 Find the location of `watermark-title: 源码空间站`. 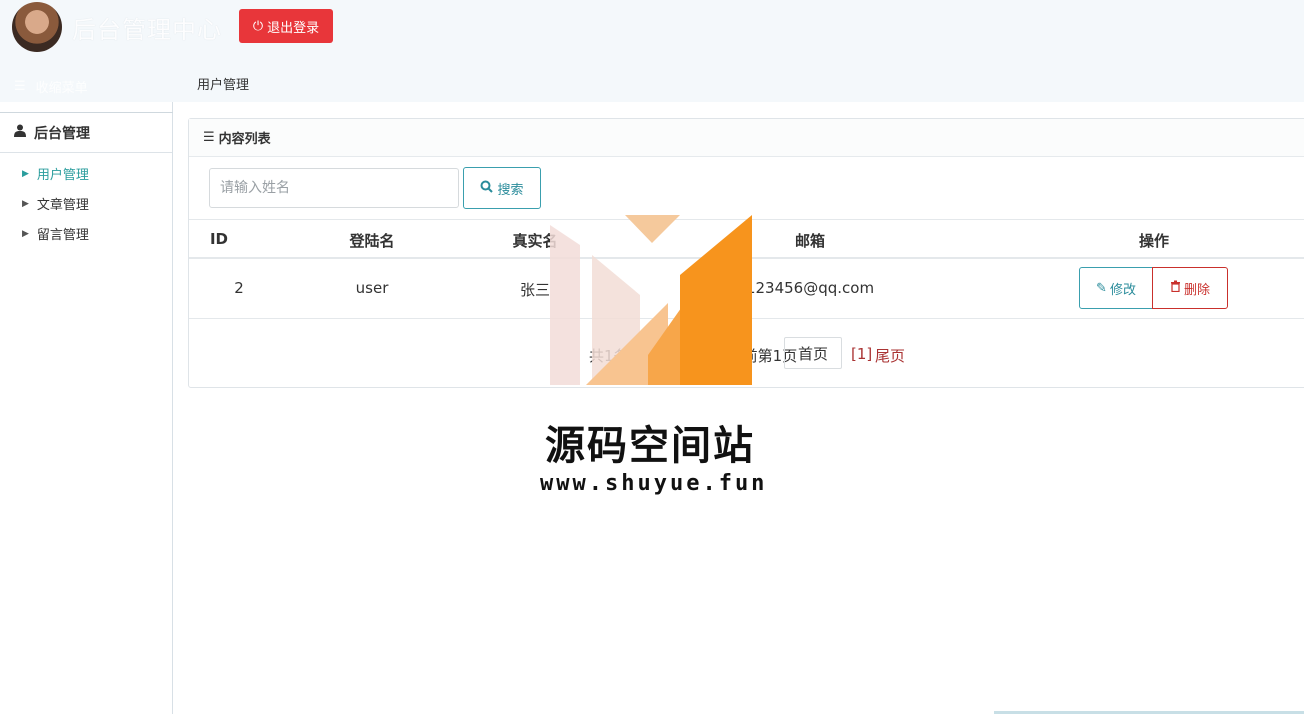

watermark-title: 源码空间站 is located at coordinates (650, 446).